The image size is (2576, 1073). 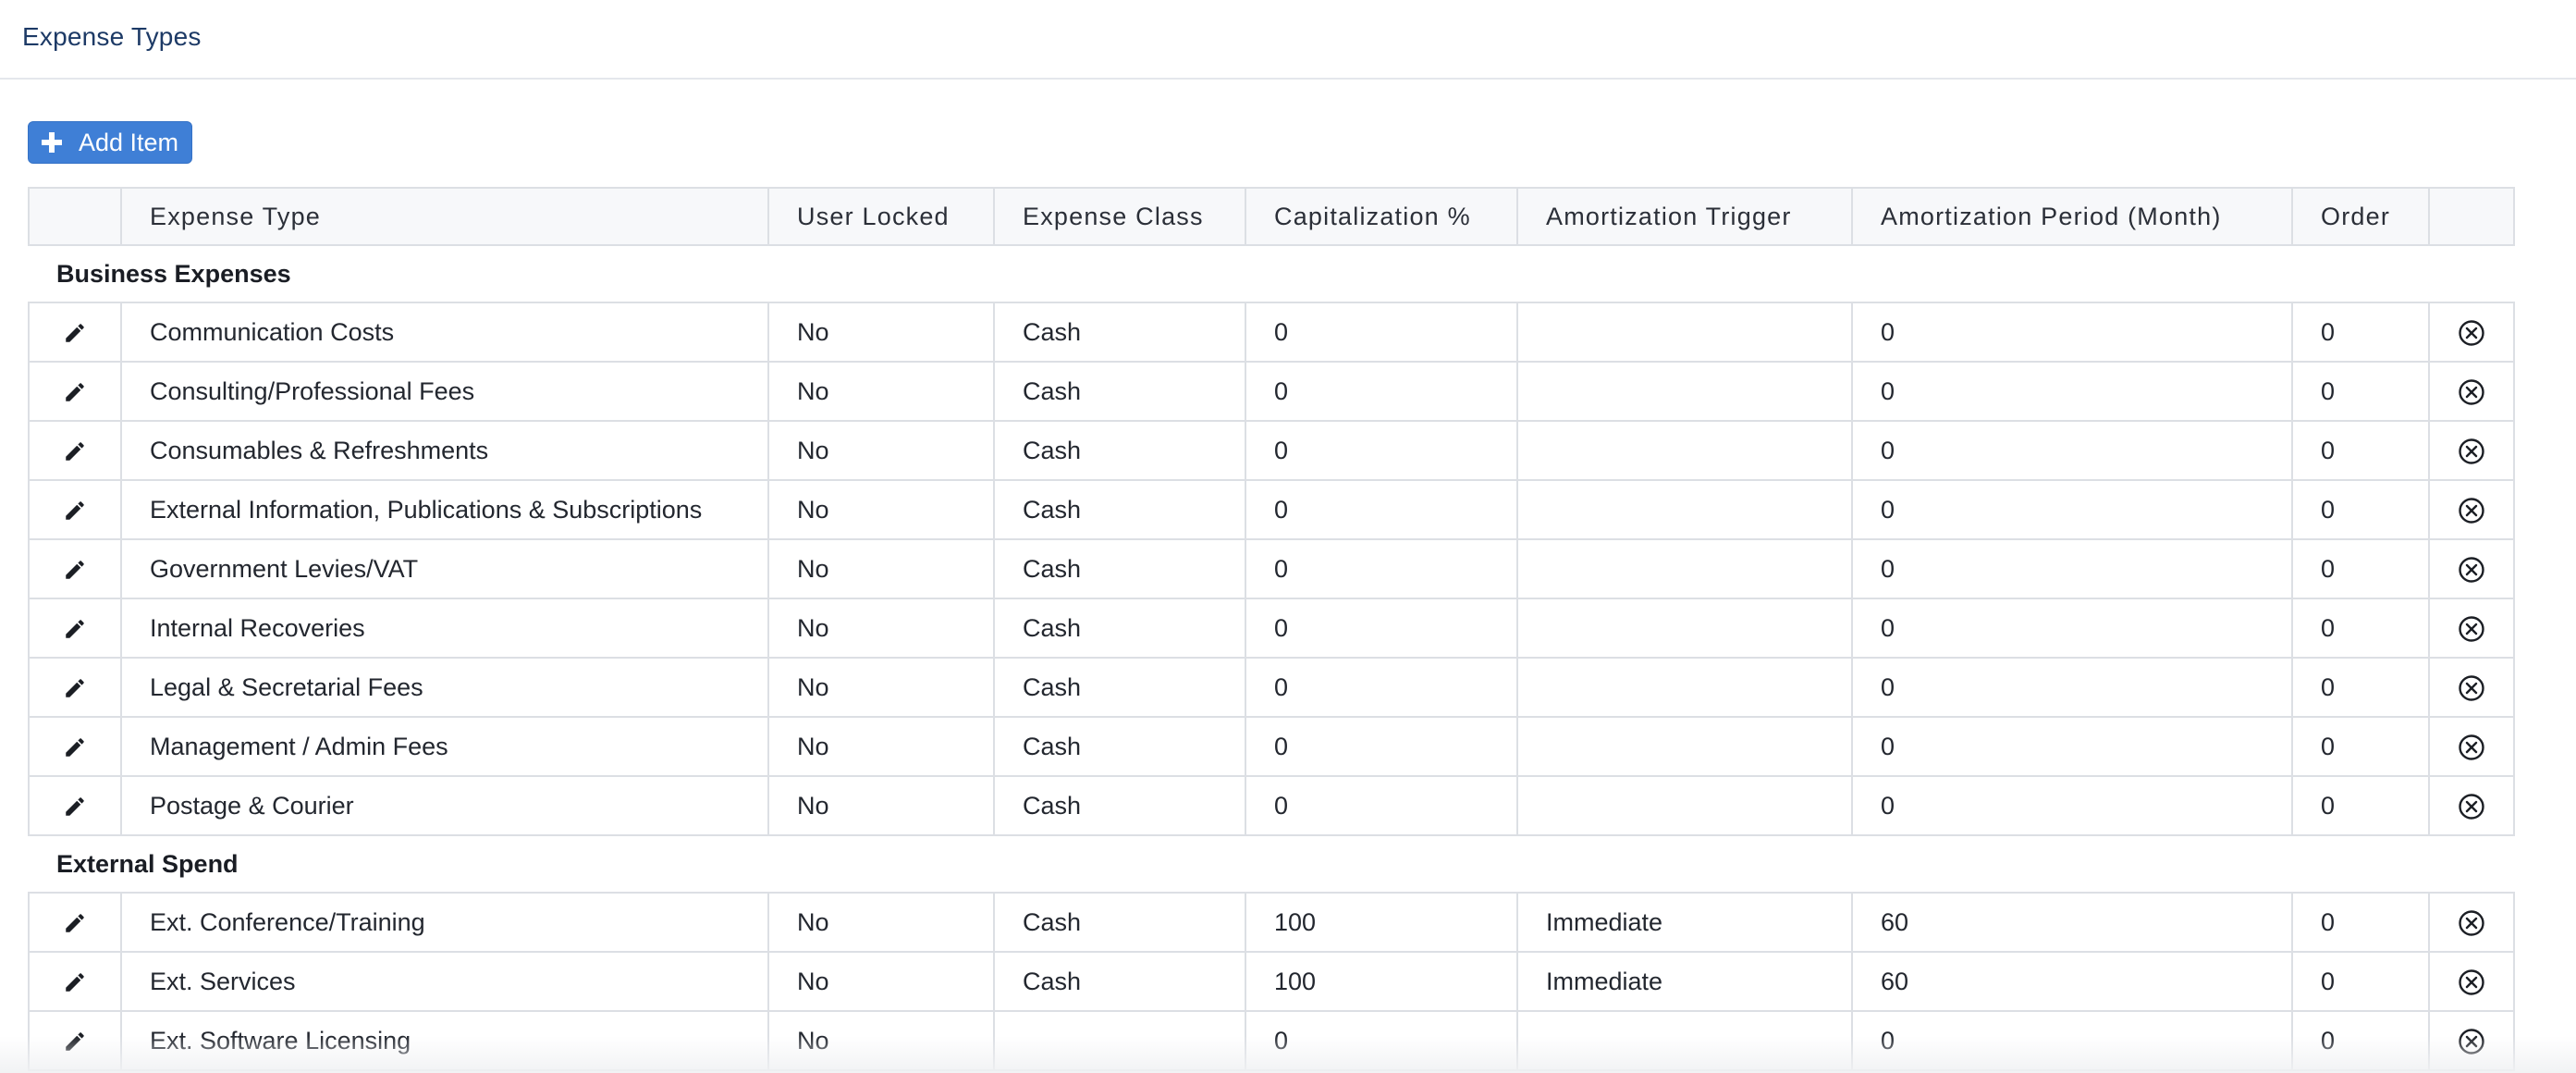 What do you see at coordinates (1271, 747) in the screenshot?
I see `table-row: Management / Admin Fees No Cash 0 0 0` at bounding box center [1271, 747].